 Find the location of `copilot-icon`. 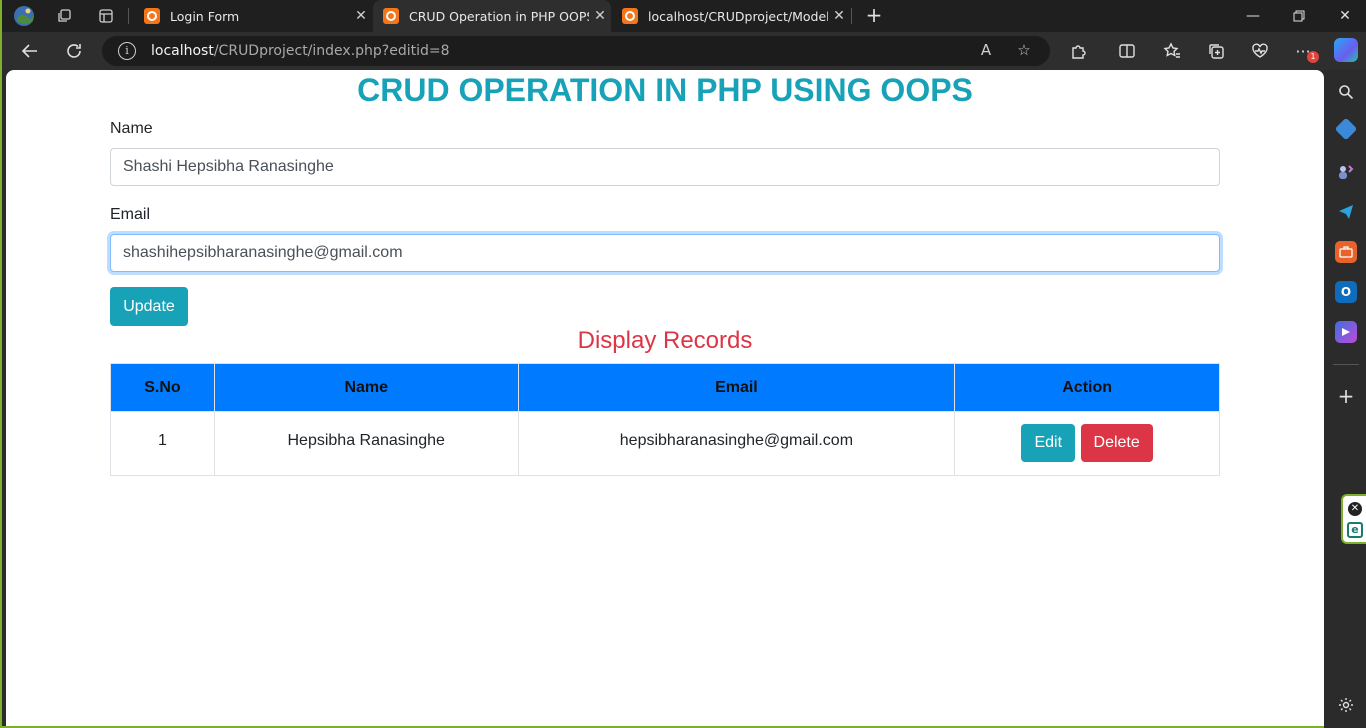

copilot-icon is located at coordinates (1346, 50).